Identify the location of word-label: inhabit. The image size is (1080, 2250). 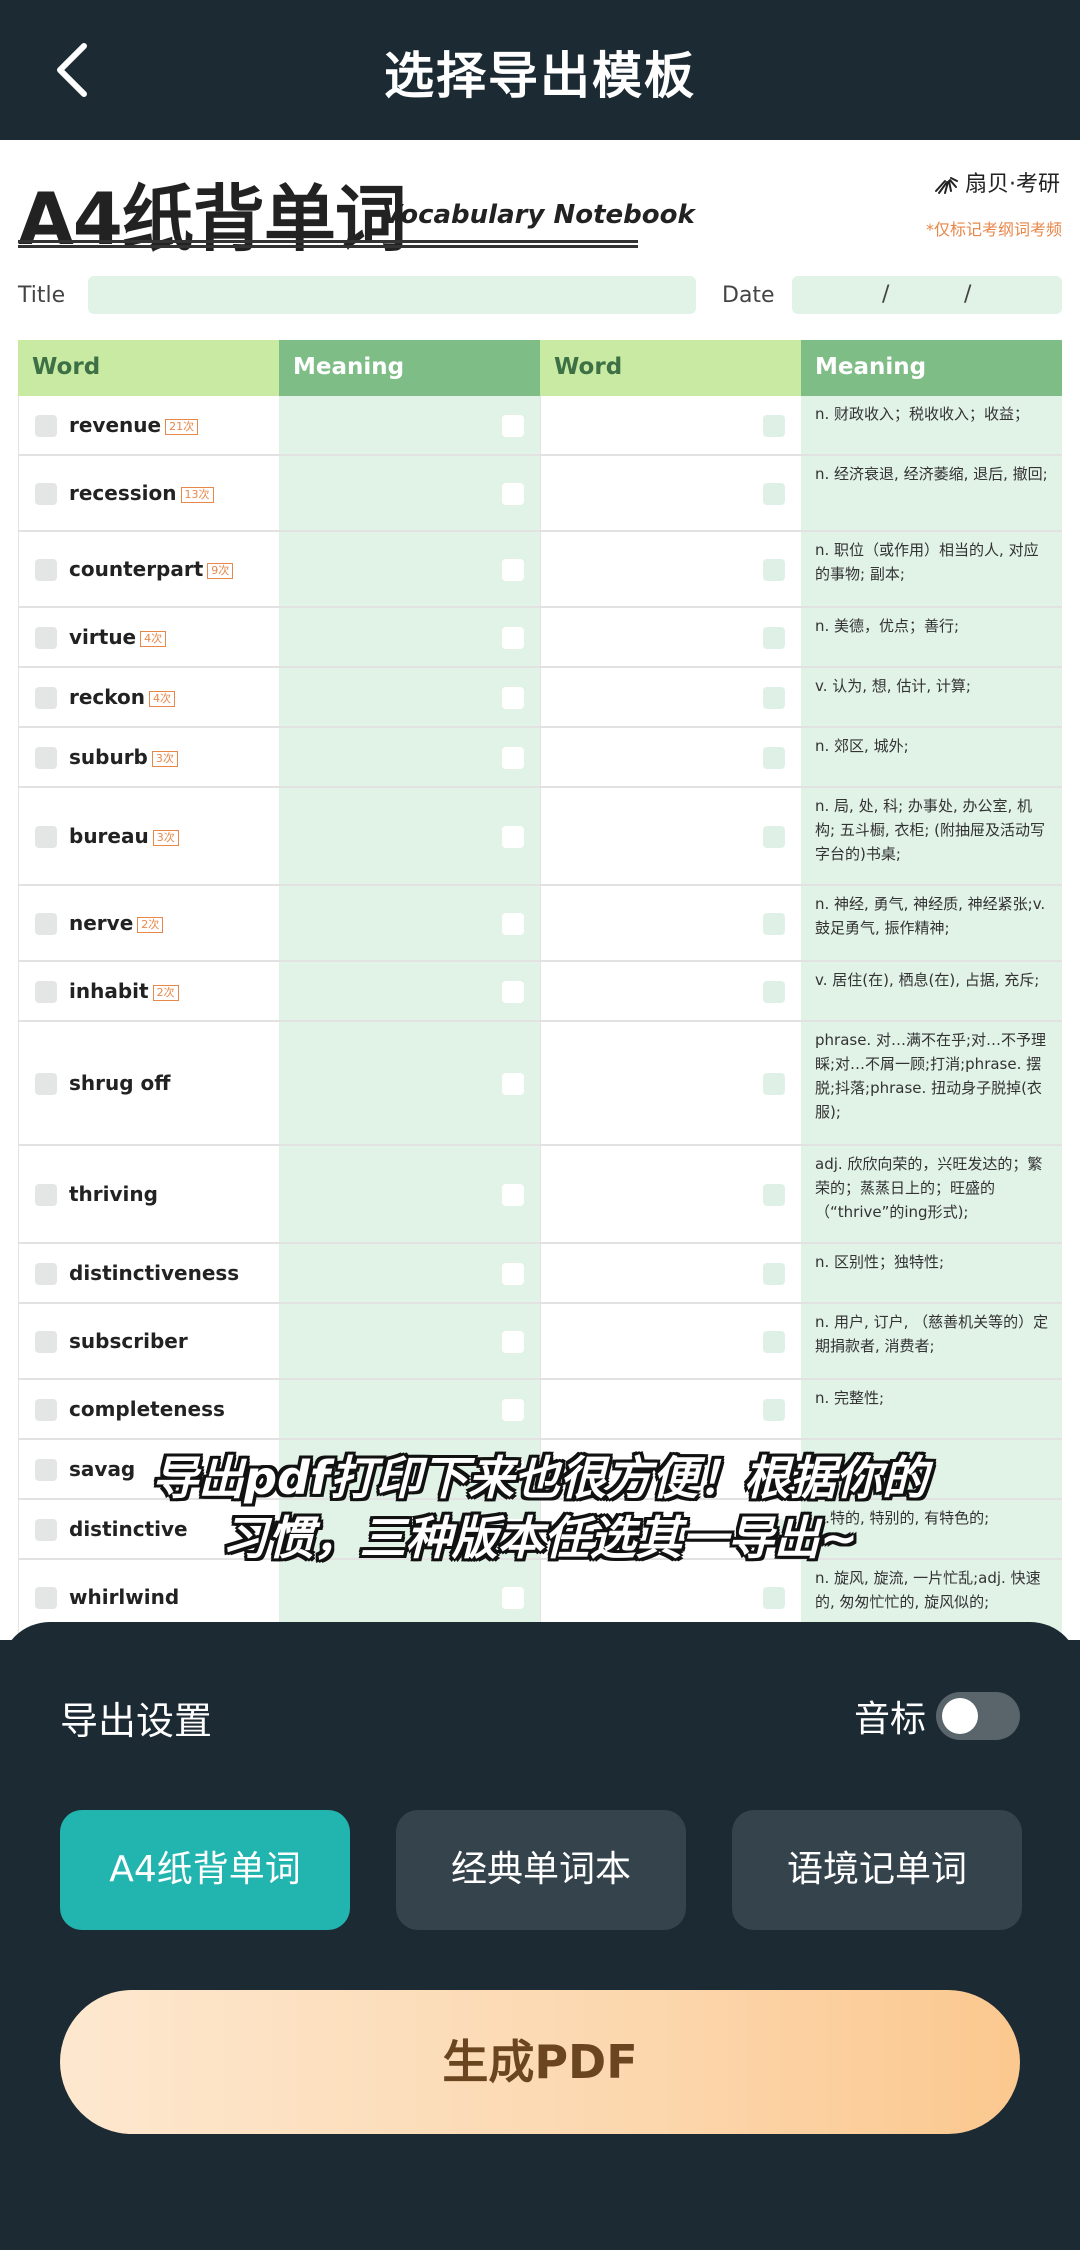
(109, 991).